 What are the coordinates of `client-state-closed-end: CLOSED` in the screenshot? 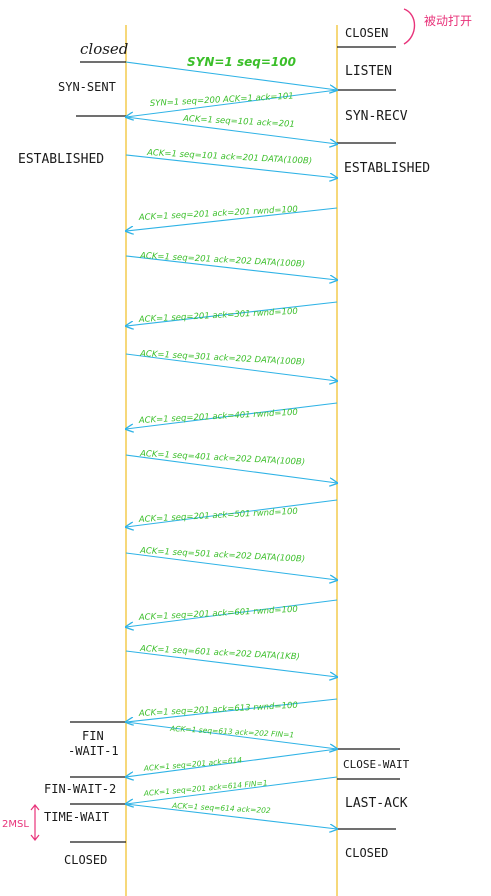 It's located at (85, 860).